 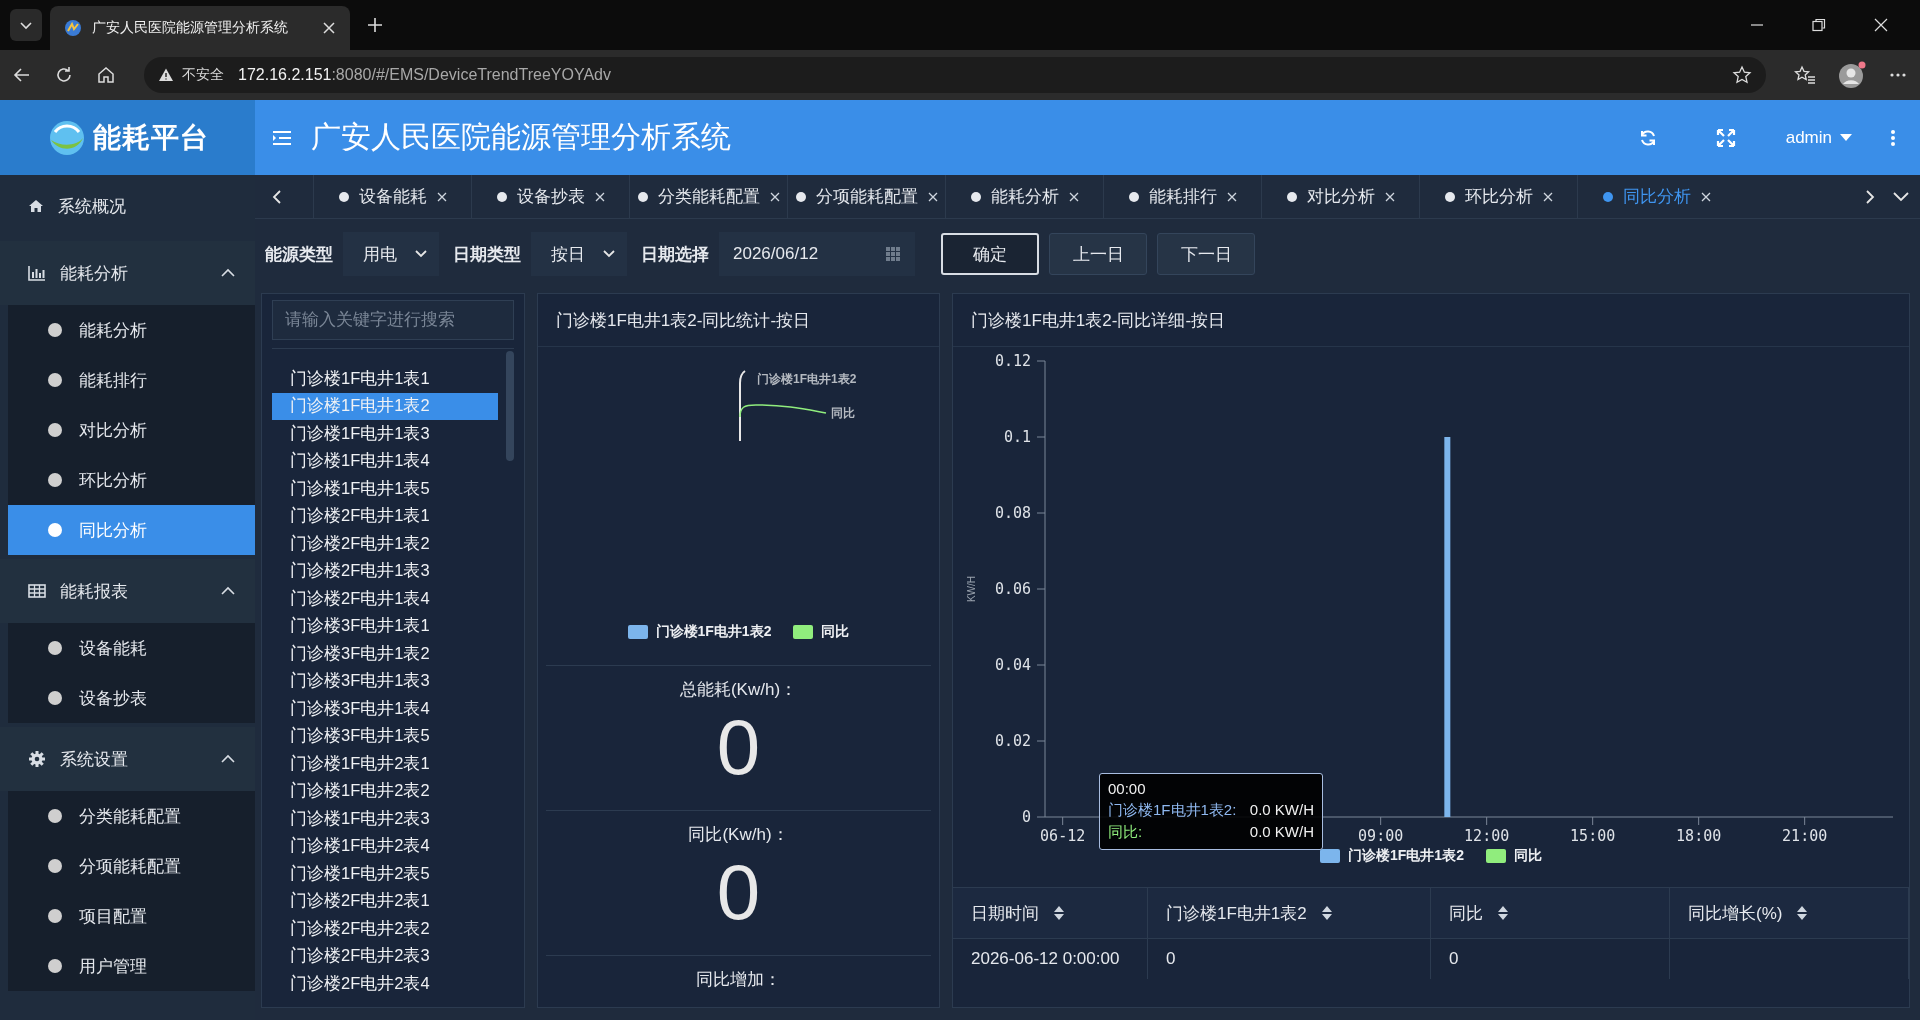 I want to click on tab-list-button, so click(x=26, y=25).